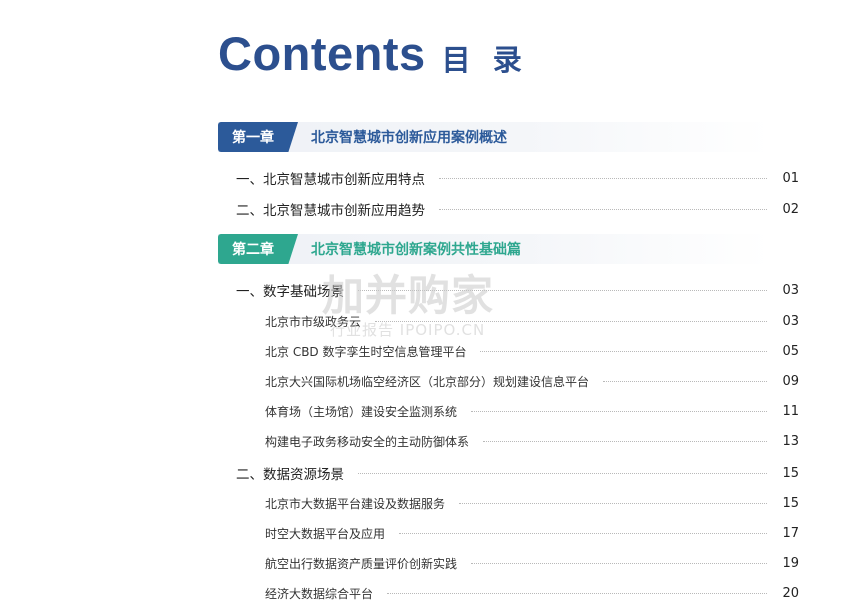  I want to click on page-title: Contents 目 录, so click(373, 53).